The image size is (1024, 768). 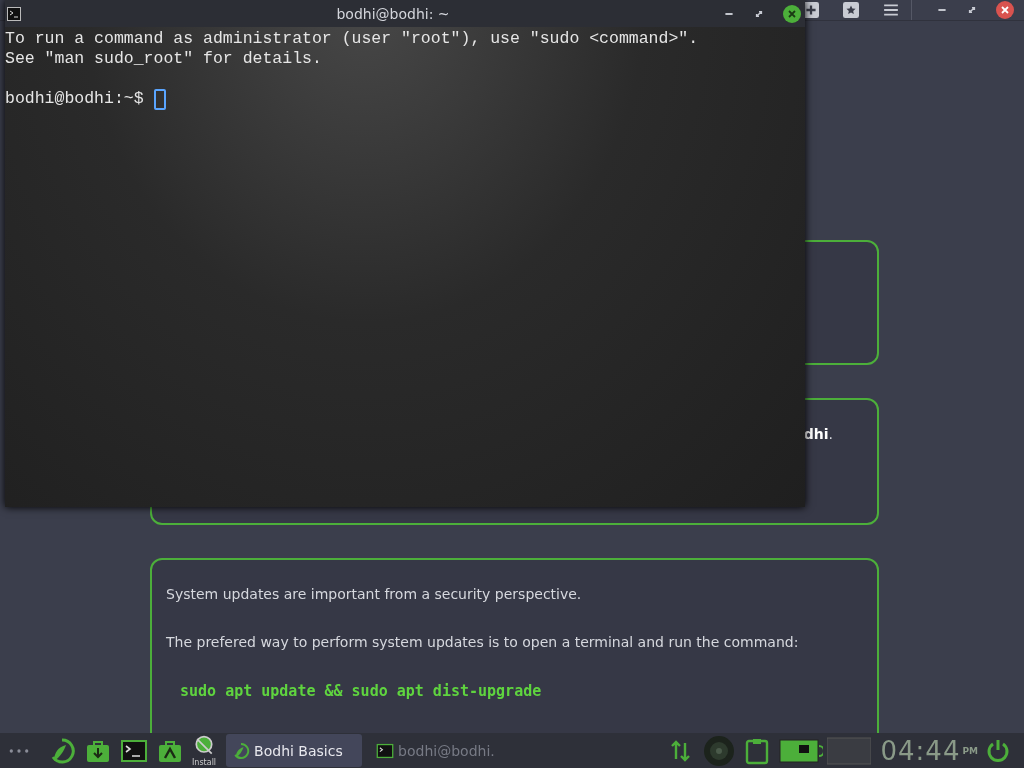 What do you see at coordinates (361, 691) in the screenshot?
I see `command-text: sudo apt update && sudo apt dist-upgrade` at bounding box center [361, 691].